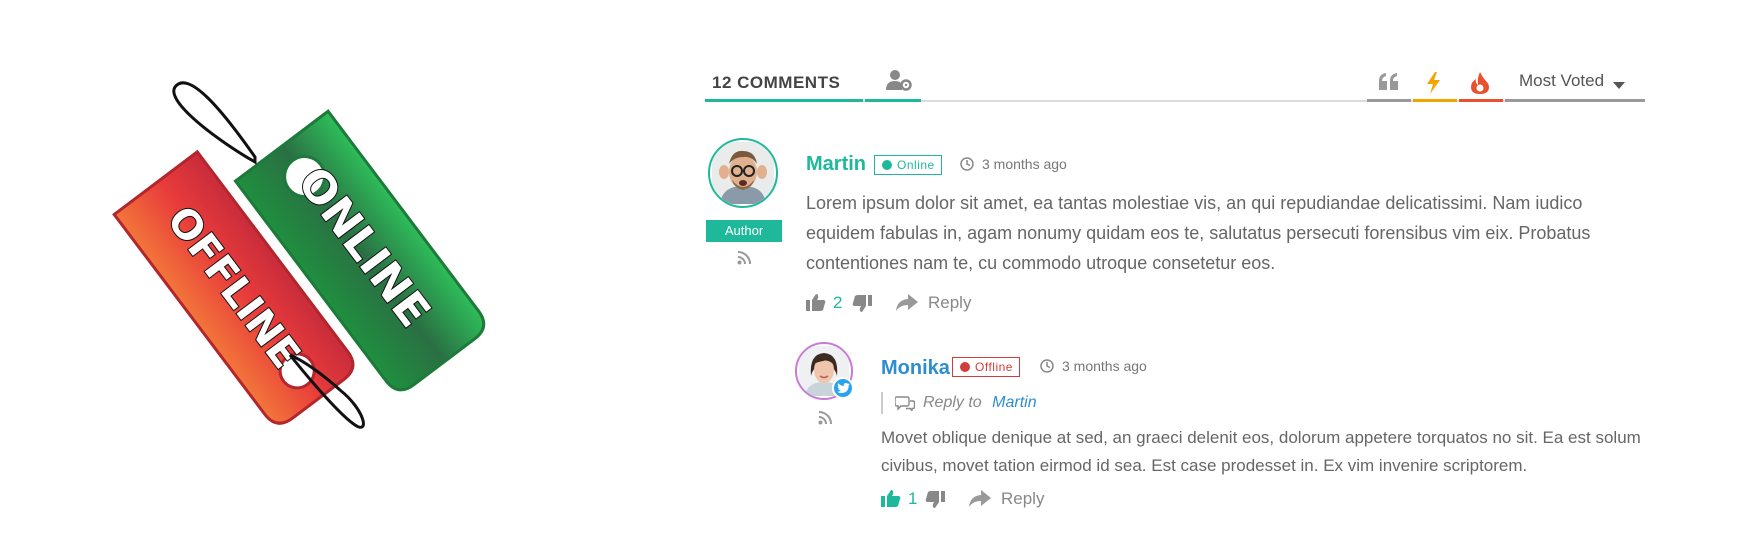  I want to click on sort-trending-button, so click(1435, 83).